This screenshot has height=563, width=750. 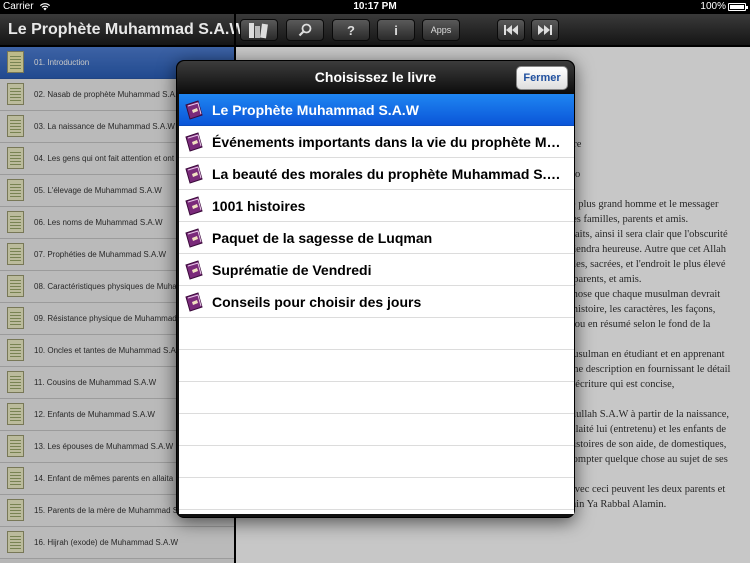 I want to click on book-title: Suprématie de Vendredi, so click(x=292, y=270).